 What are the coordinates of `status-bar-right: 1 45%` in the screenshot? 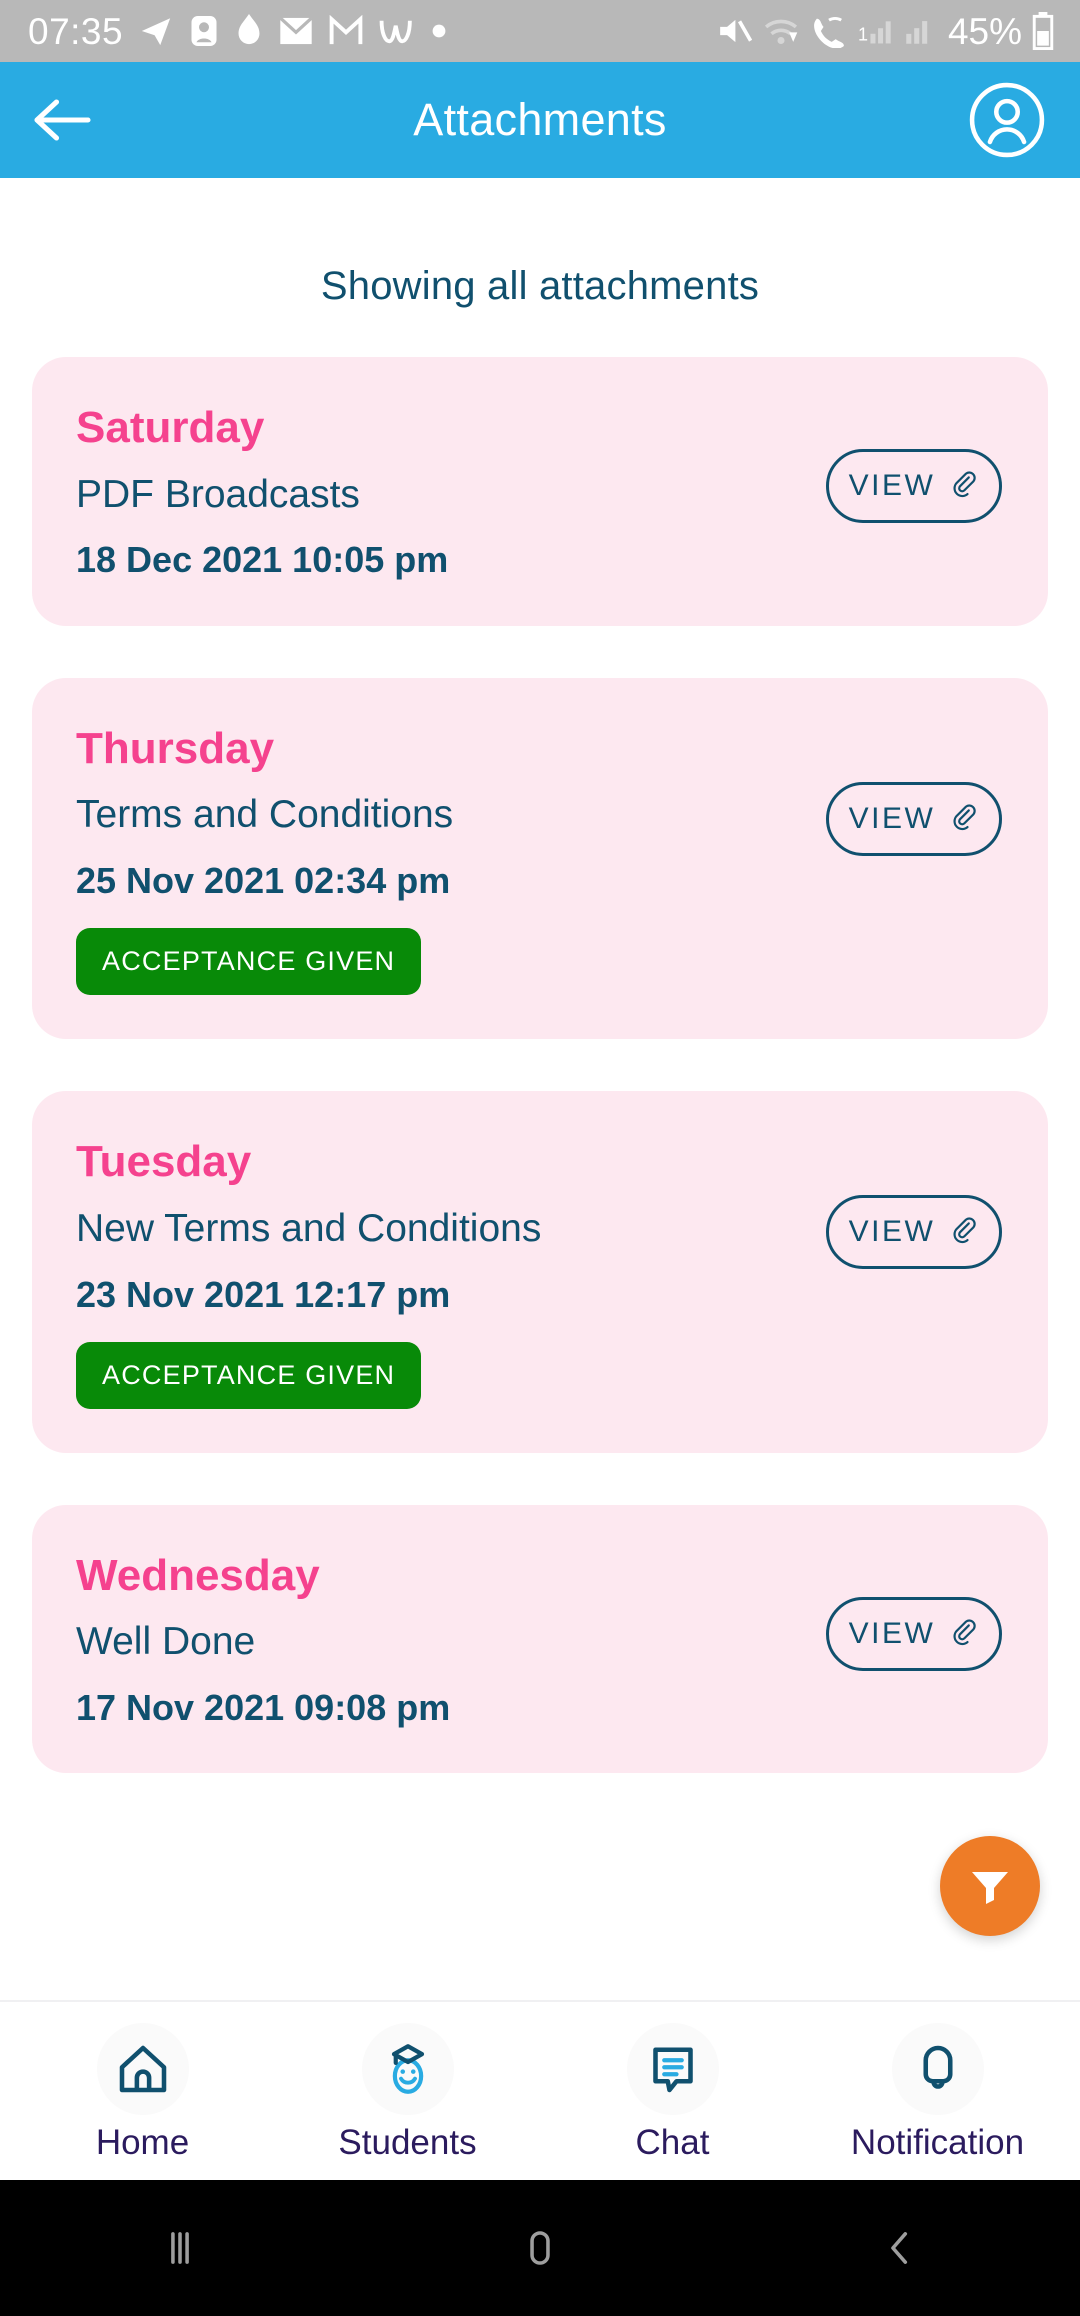 It's located at (885, 31).